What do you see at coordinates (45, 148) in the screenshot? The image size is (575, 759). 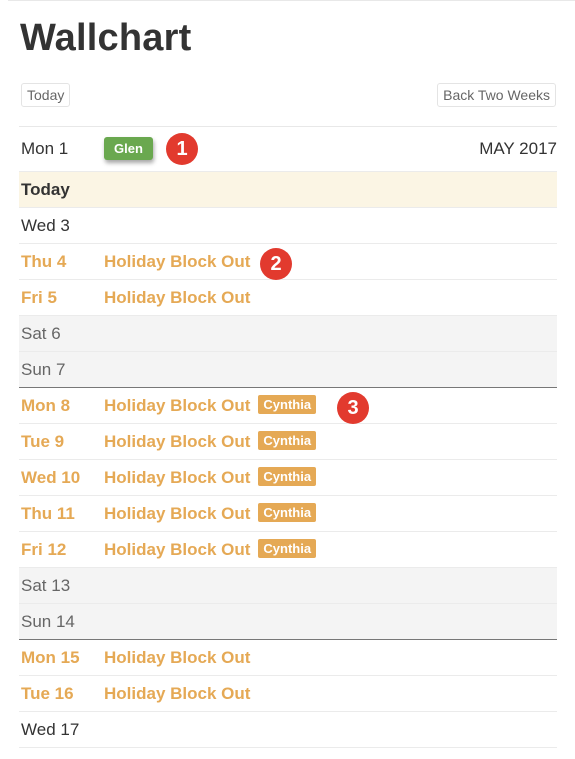 I see `day-label: Mon 1` at bounding box center [45, 148].